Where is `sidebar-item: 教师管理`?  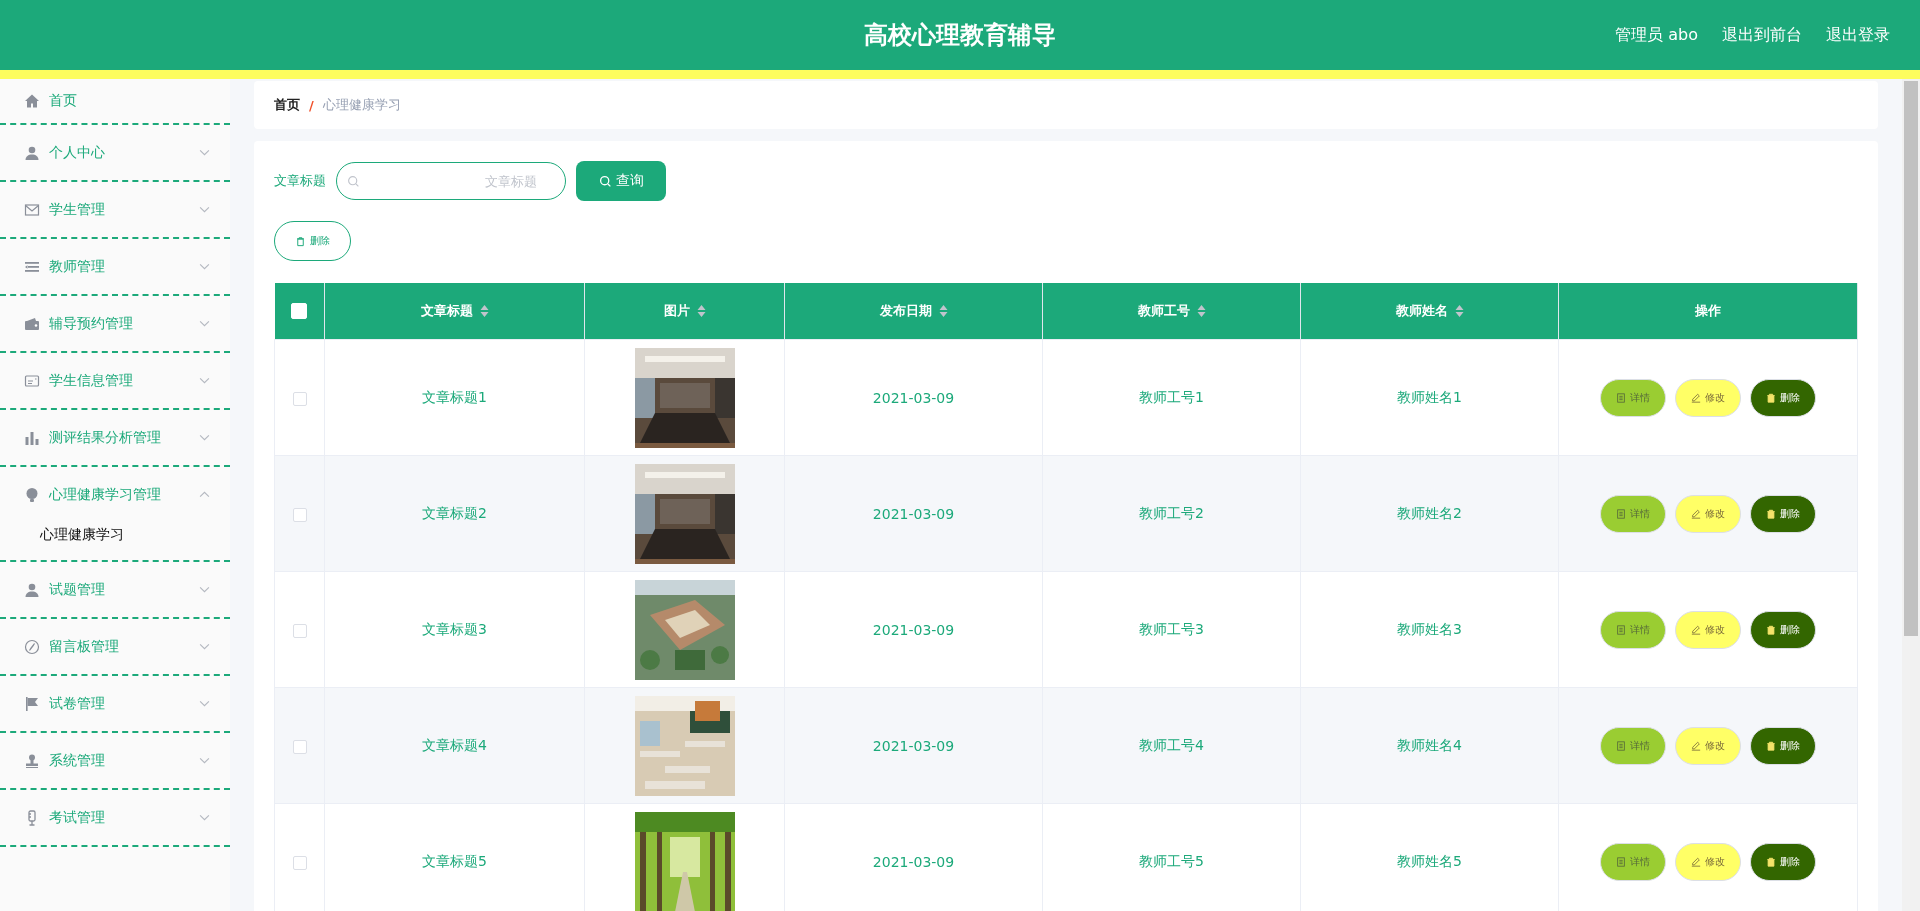 sidebar-item: 教师管理 is located at coordinates (124, 266).